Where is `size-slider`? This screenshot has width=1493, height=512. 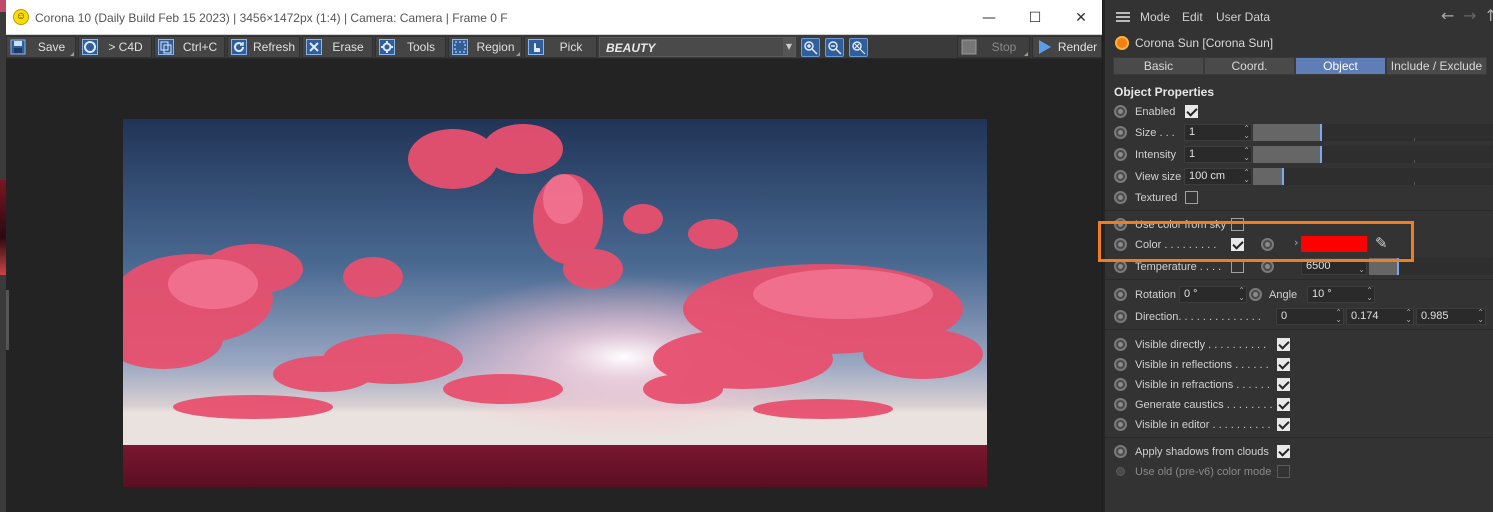
size-slider is located at coordinates (1373, 132).